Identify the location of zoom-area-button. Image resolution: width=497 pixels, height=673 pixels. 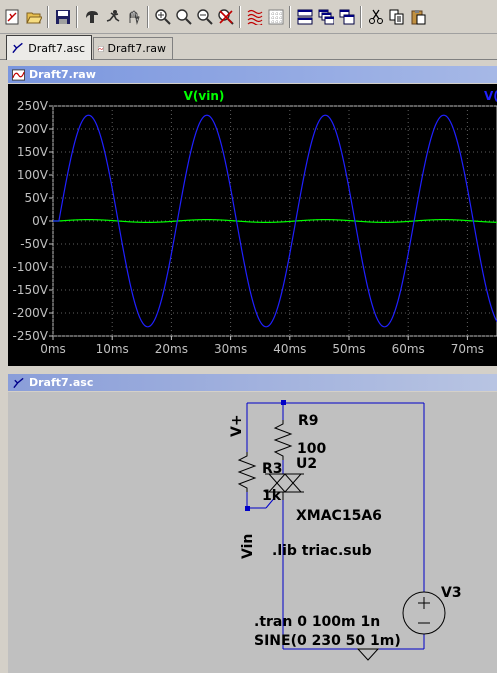
(183, 17).